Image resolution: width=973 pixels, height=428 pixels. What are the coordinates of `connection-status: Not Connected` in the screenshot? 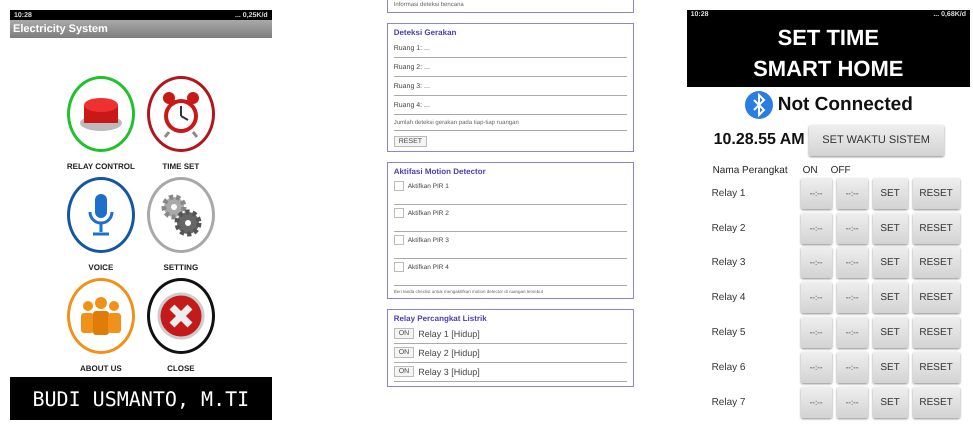 It's located at (845, 105).